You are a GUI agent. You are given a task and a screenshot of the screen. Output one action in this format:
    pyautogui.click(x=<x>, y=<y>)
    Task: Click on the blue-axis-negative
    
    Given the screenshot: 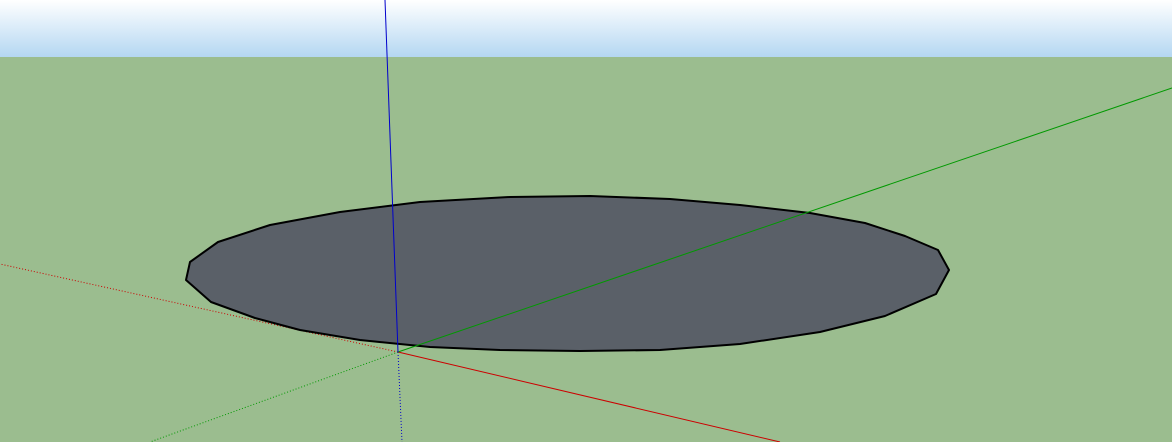 What is the action you would take?
    pyautogui.click(x=400, y=396)
    